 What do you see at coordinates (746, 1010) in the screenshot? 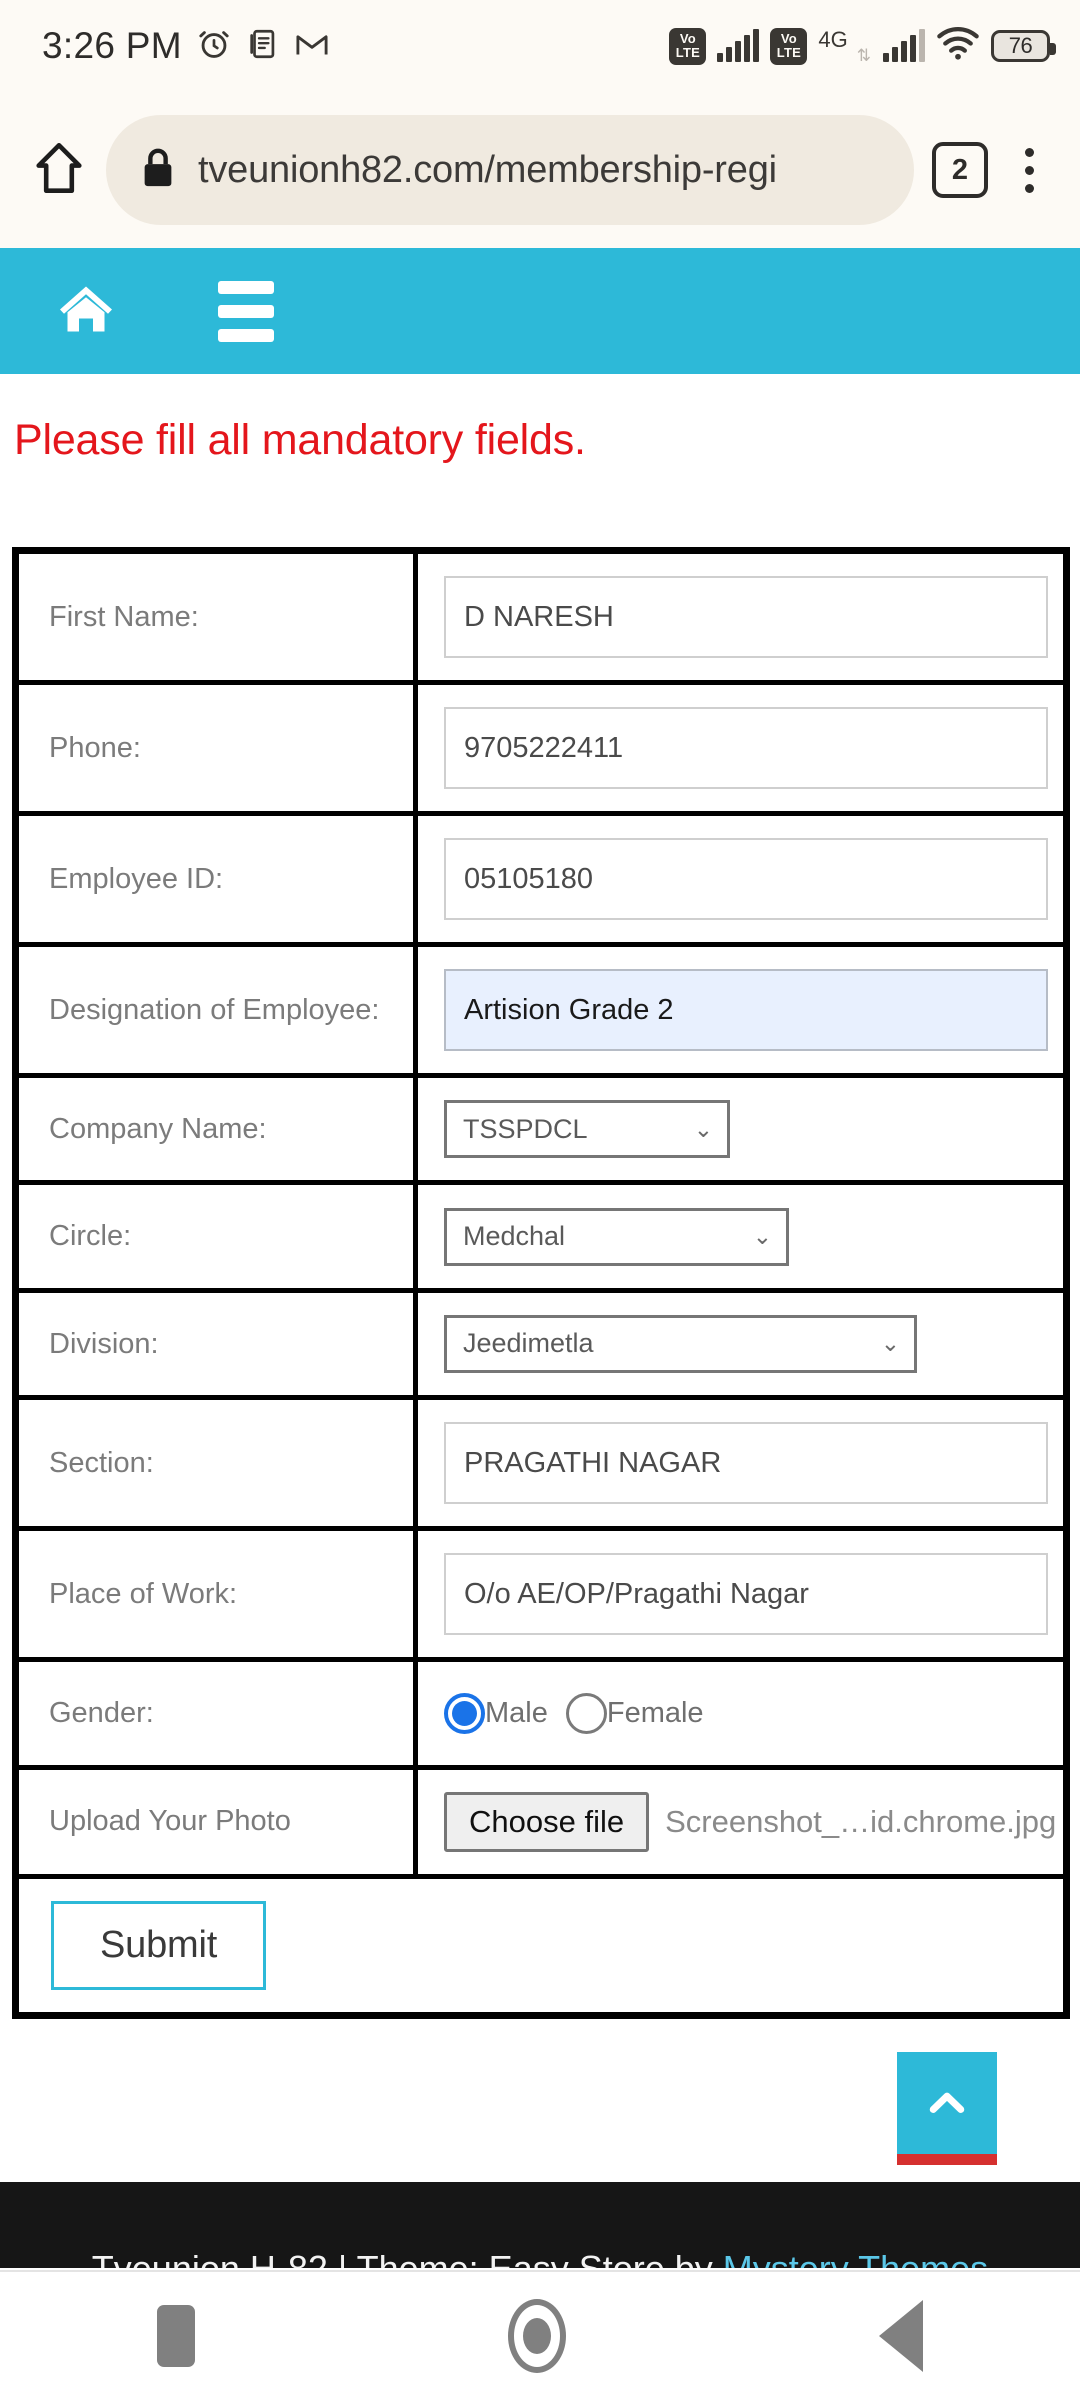
I see `designation-input: Artision Grade 2` at bounding box center [746, 1010].